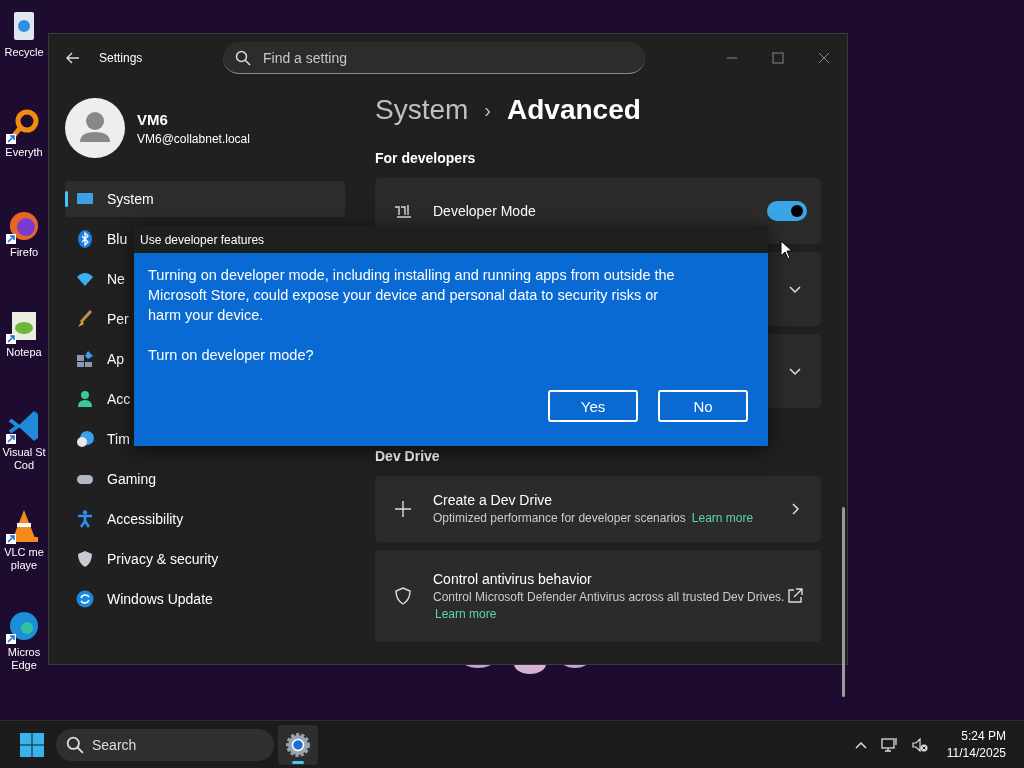 The width and height of the screenshot is (1024, 768). Describe the element at coordinates (24, 152) in the screenshot. I see `desktop-icon-label: Everyth` at that location.